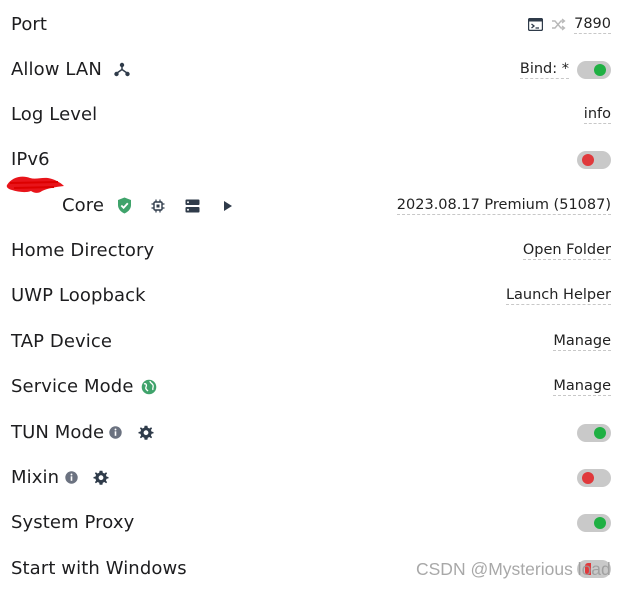  What do you see at coordinates (558, 296) in the screenshot?
I see `launch-helper-button: Launch Helper` at bounding box center [558, 296].